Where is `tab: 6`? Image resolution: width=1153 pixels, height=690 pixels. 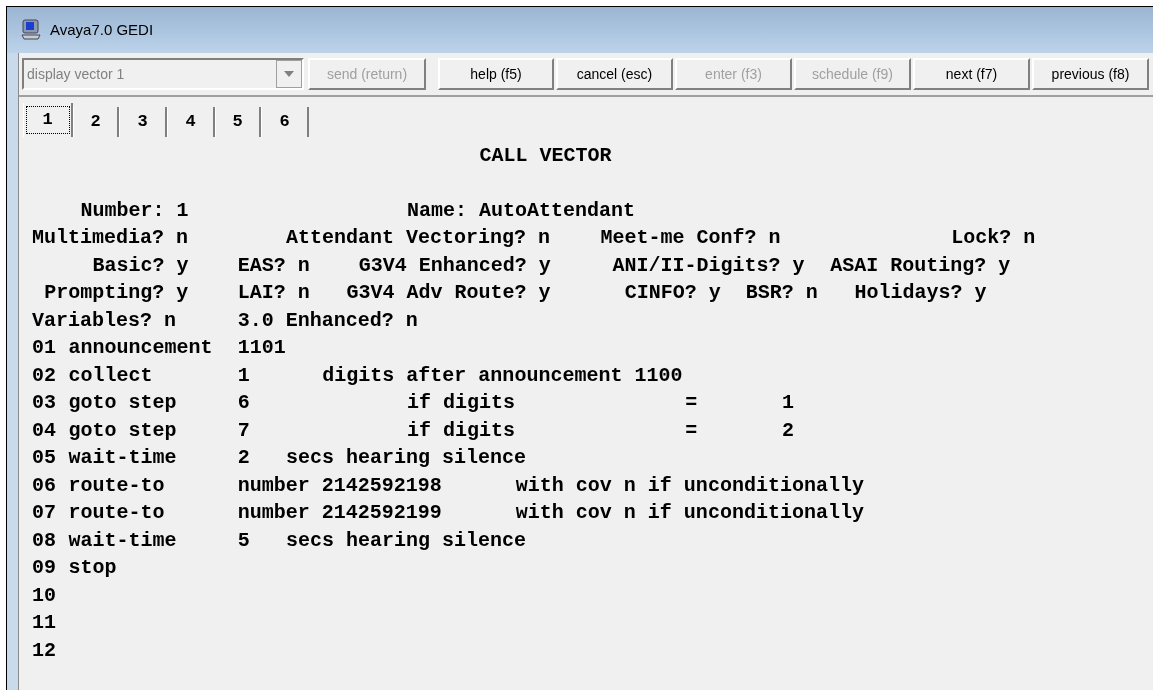
tab: 6 is located at coordinates (285, 122).